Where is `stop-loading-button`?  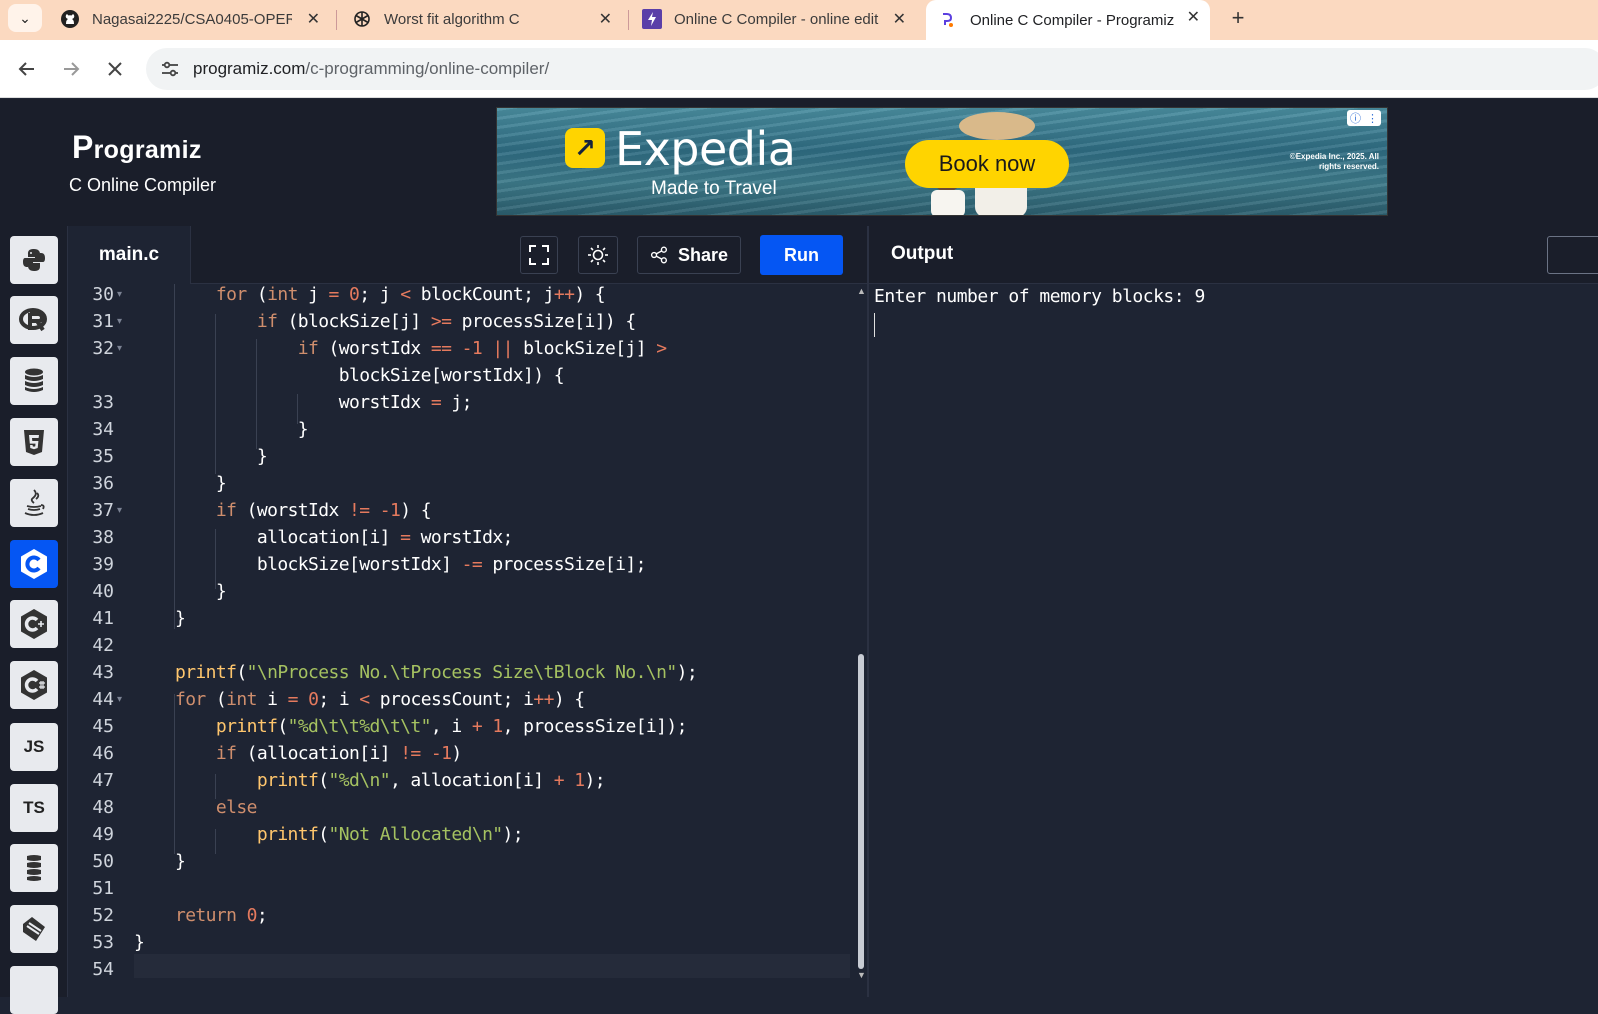 stop-loading-button is located at coordinates (115, 69).